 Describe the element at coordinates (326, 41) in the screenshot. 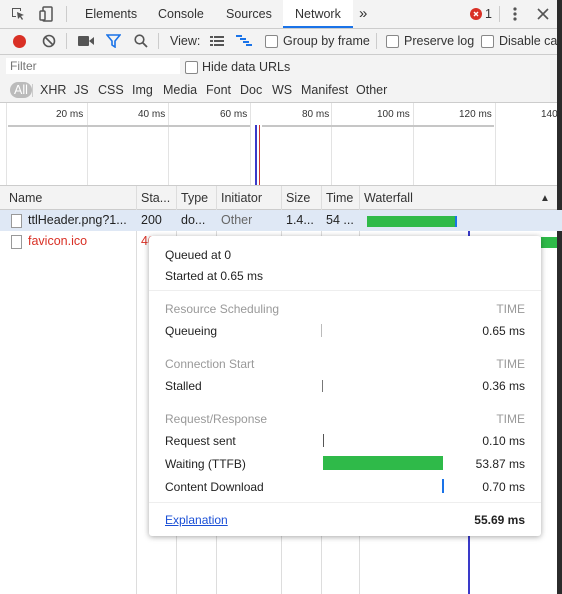

I see `group-by-frame-label: Group by frame` at that location.